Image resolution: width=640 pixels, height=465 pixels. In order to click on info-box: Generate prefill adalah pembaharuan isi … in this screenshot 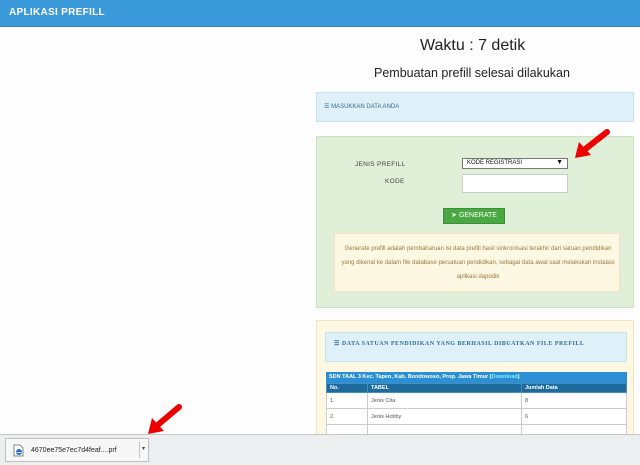, I will do `click(477, 262)`.